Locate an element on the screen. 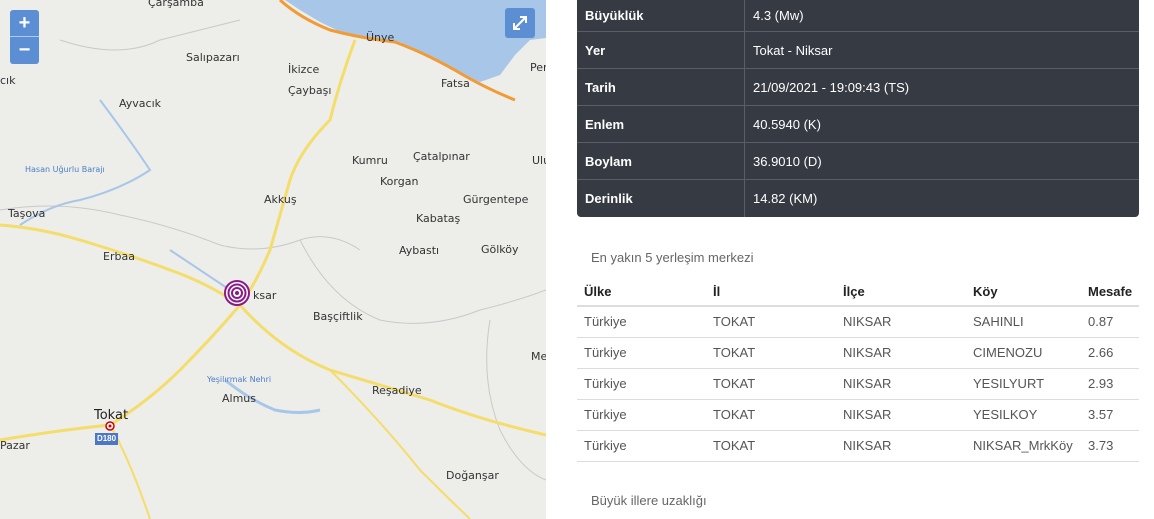  detail-value: 21/09/2021 - 19:09:43 (TS) is located at coordinates (831, 87).